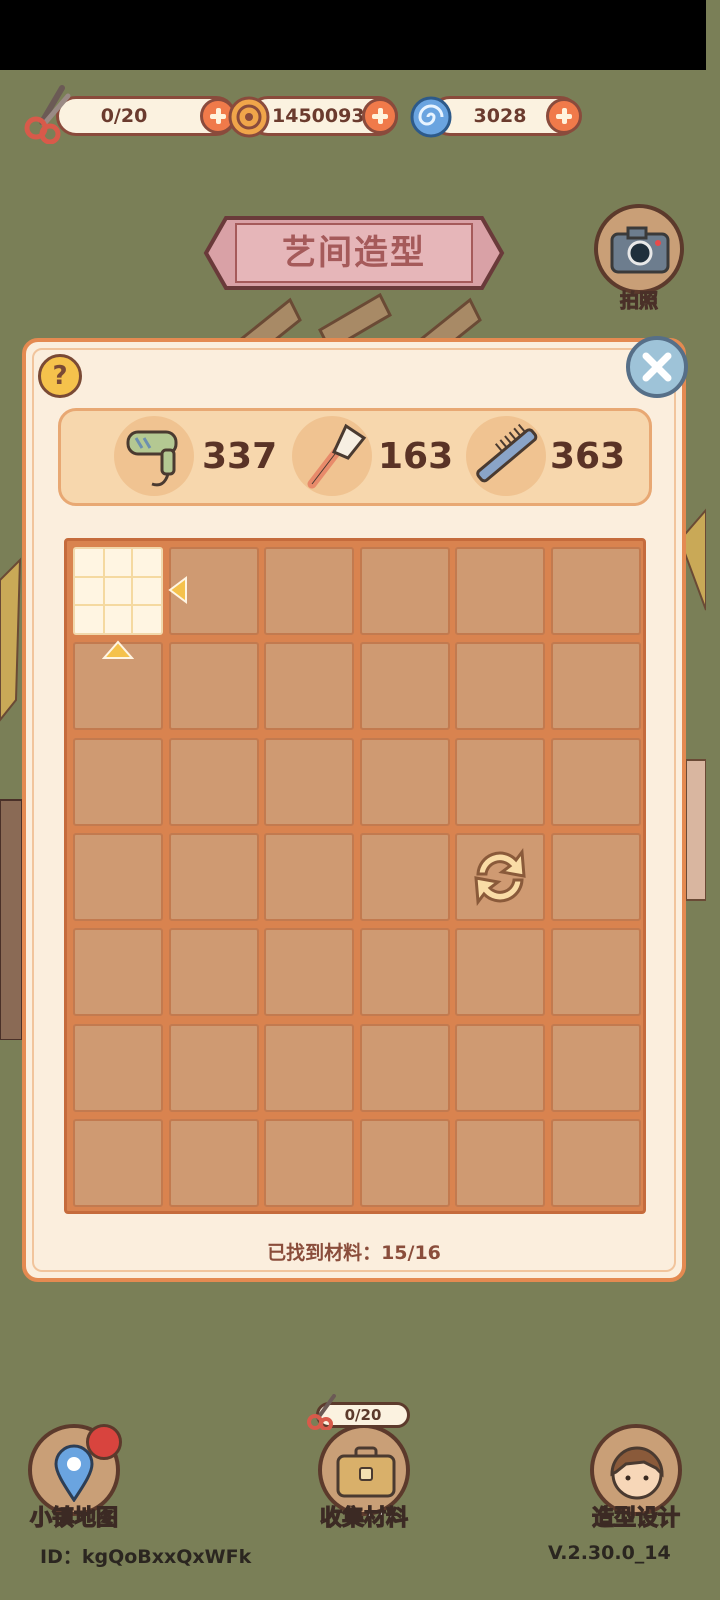  I want to click on help-button: ?, so click(60, 376).